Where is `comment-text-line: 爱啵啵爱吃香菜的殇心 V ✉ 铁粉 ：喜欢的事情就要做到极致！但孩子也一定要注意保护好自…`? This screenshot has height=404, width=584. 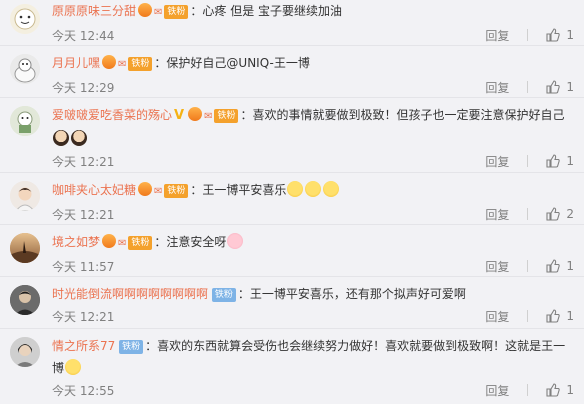 comment-text-line: 爱啵啵爱吃香菜的殇心 V ✉ 铁粉 ：喜欢的事情就要做到极致！但孩子也一定要注意保护好自… is located at coordinates (313, 127).